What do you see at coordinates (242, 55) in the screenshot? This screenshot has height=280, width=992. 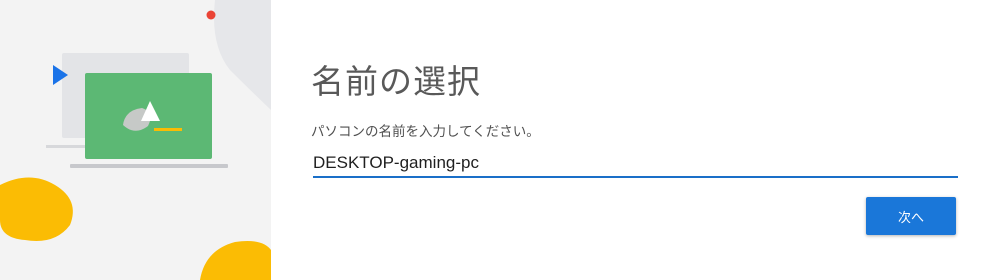 I see `decor-shape` at bounding box center [242, 55].